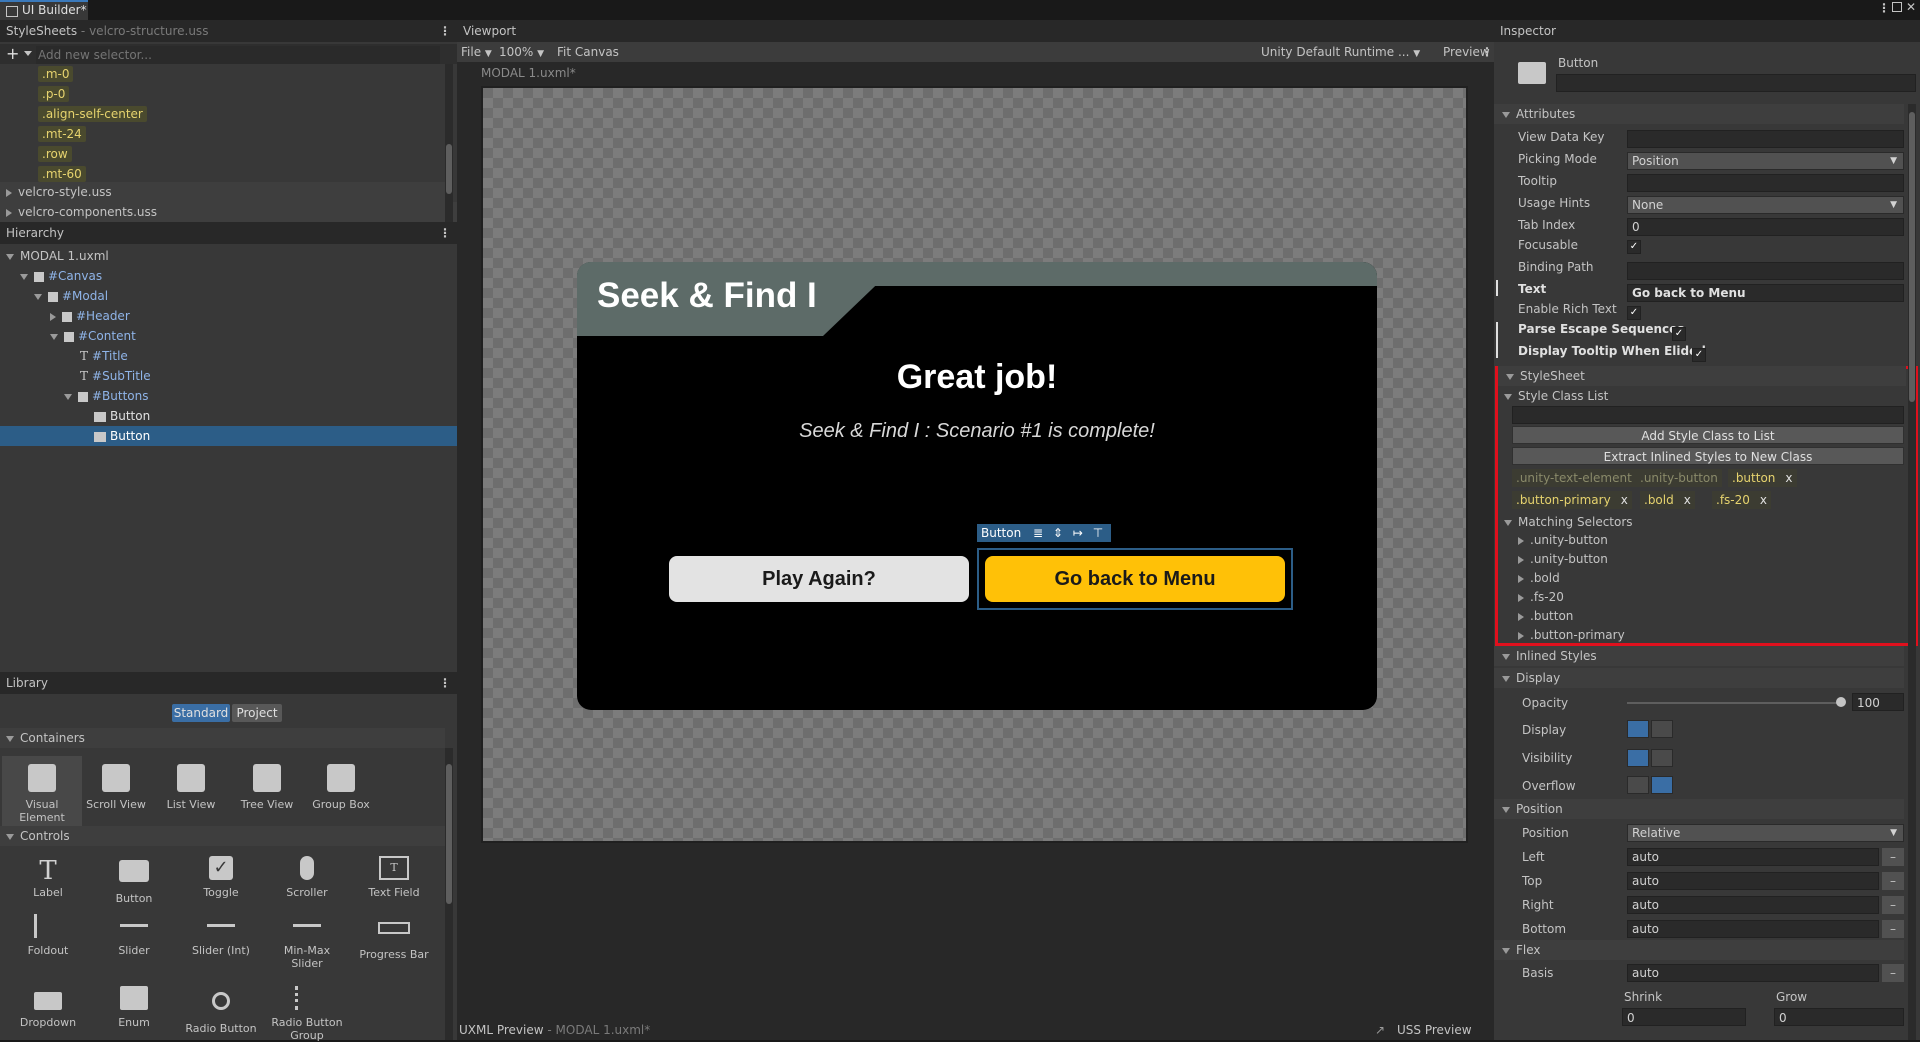 The image size is (1920, 1042). What do you see at coordinates (449, 144) in the screenshot?
I see `stylesheets-scrollbar` at bounding box center [449, 144].